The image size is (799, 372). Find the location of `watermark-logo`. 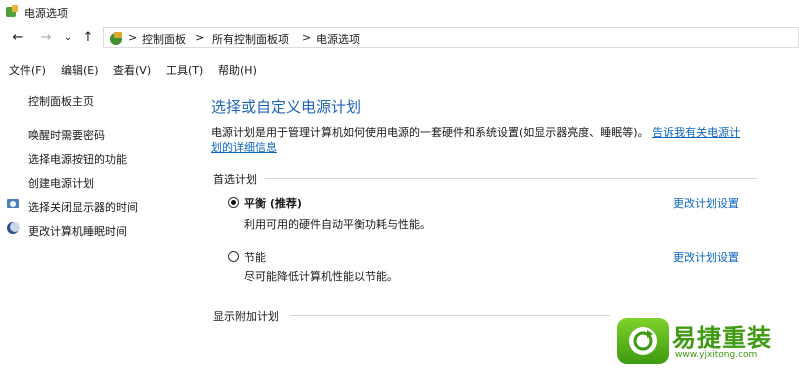

watermark-logo is located at coordinates (643, 341).